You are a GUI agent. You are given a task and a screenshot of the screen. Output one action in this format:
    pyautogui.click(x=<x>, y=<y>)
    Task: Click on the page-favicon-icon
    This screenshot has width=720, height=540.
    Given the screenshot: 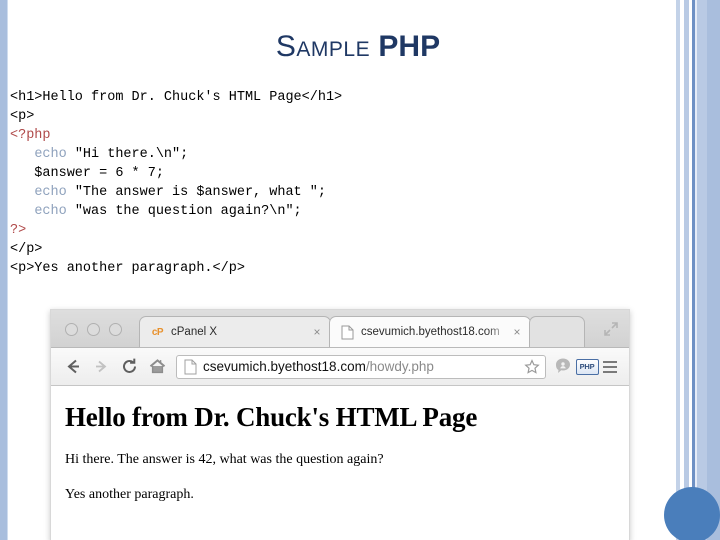 What is the action you would take?
    pyautogui.click(x=347, y=332)
    